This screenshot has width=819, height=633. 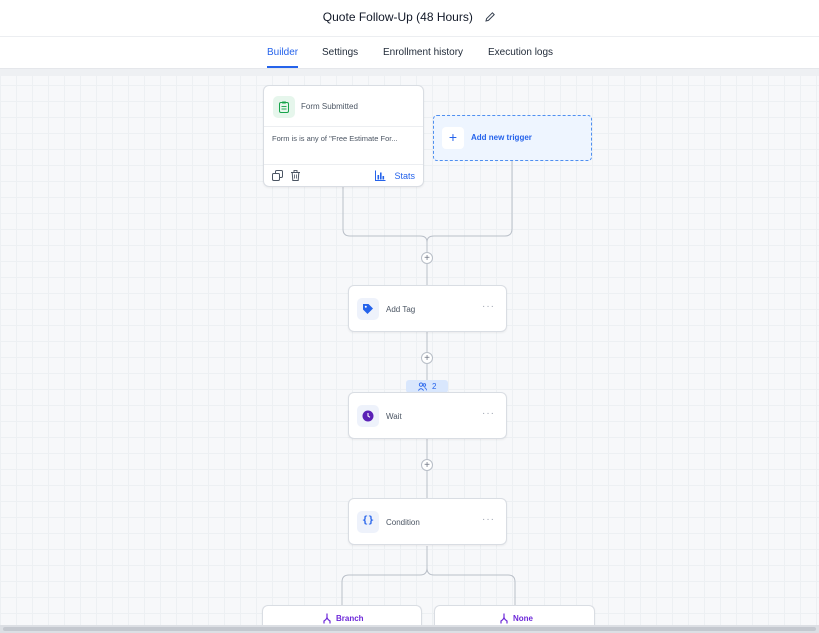 I want to click on trigger-card-footer: Stats, so click(x=343, y=175).